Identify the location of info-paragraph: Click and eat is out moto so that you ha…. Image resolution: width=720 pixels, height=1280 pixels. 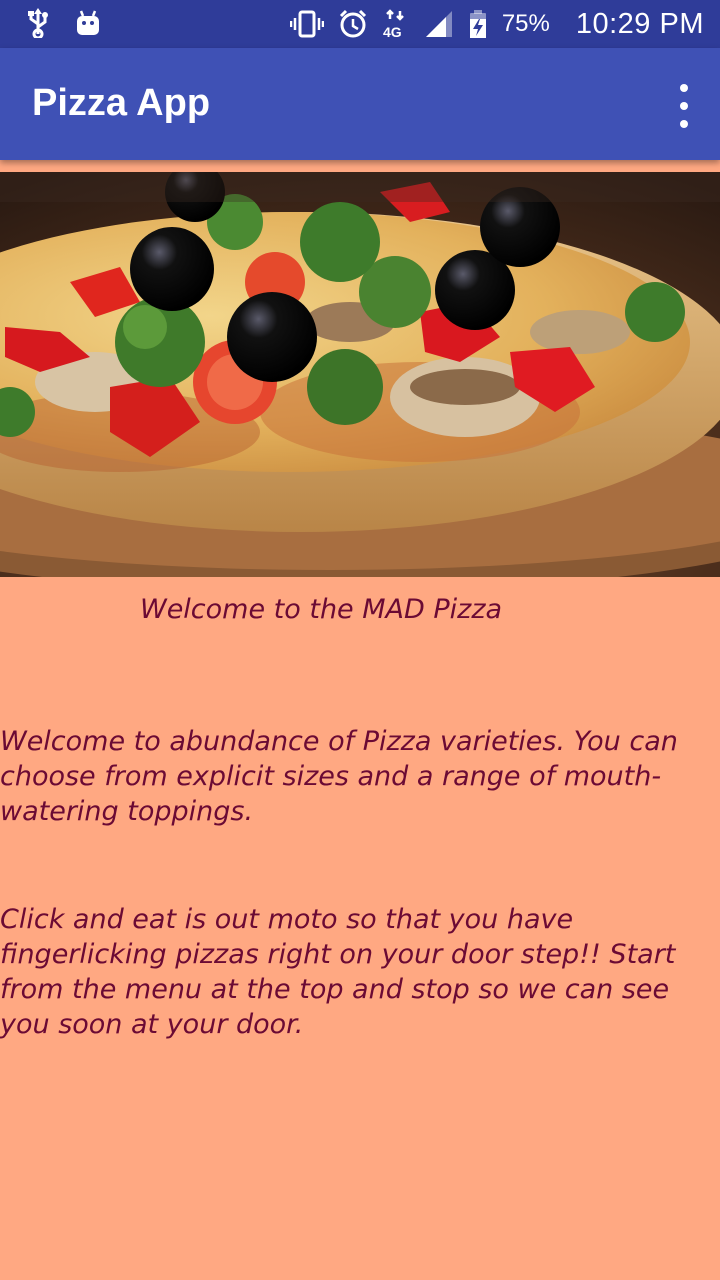
(338, 972).